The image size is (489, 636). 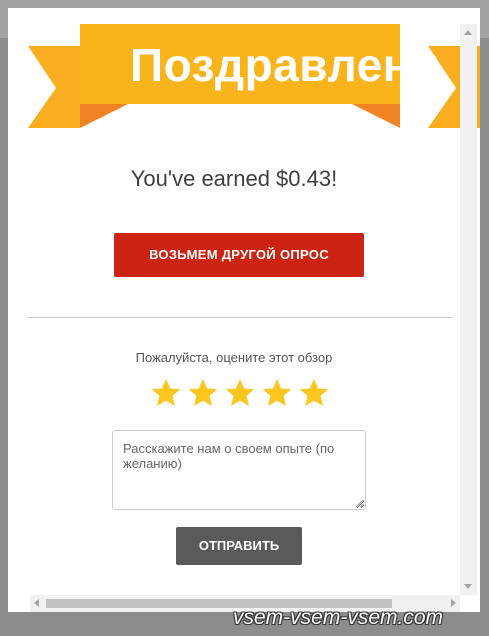 What do you see at coordinates (468, 309) in the screenshot?
I see `vertical-scrollbar` at bounding box center [468, 309].